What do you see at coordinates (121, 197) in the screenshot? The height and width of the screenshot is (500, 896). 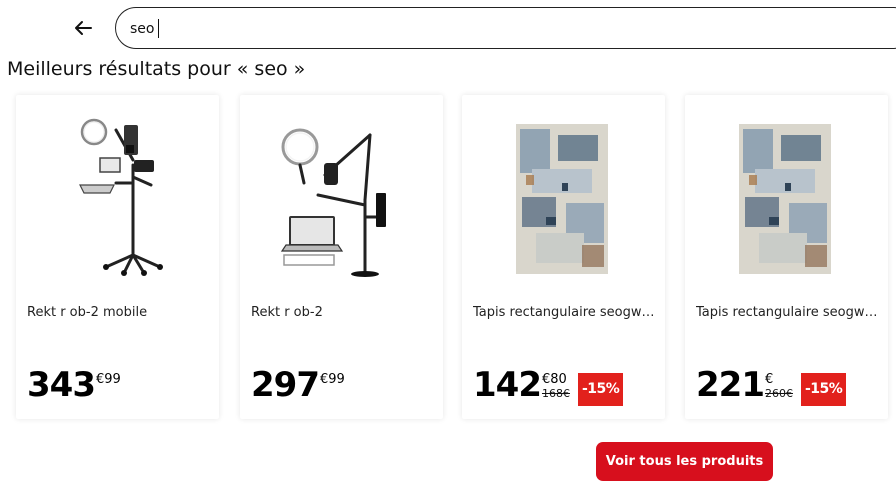 I see `mobile-studio-stand-image` at bounding box center [121, 197].